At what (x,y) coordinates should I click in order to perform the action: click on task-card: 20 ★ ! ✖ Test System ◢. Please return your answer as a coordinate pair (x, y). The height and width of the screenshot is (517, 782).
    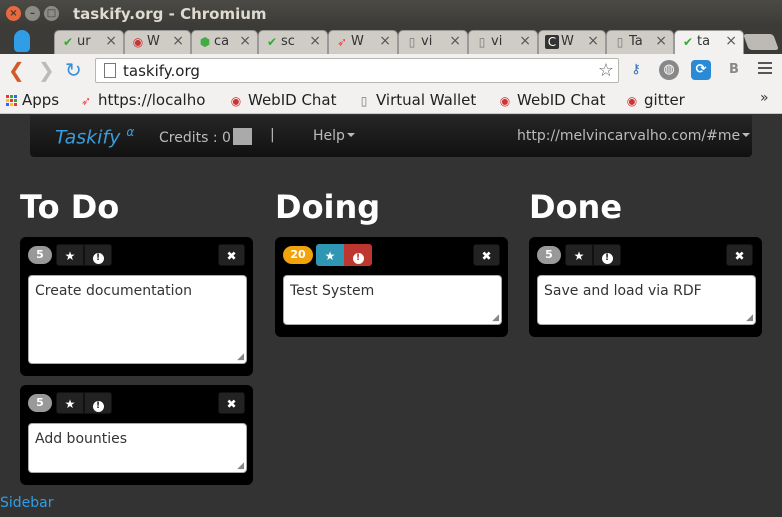
    Looking at the image, I should click on (391, 287).